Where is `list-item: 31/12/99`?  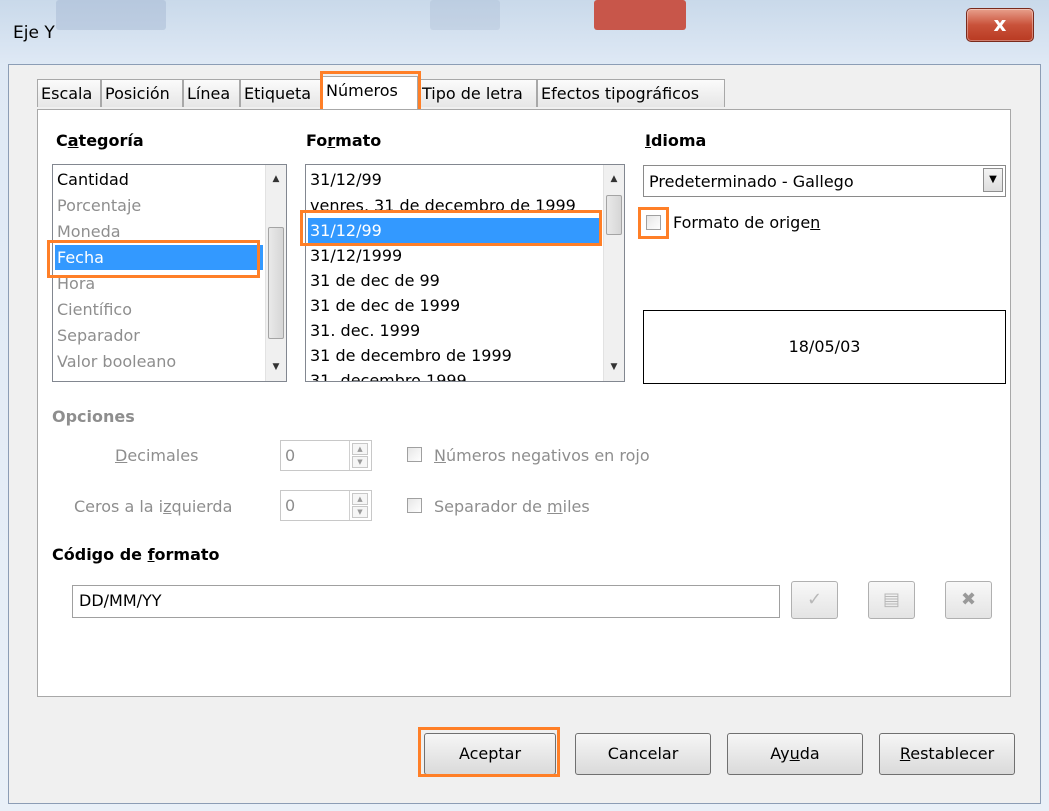 list-item: 31/12/99 is located at coordinates (346, 179).